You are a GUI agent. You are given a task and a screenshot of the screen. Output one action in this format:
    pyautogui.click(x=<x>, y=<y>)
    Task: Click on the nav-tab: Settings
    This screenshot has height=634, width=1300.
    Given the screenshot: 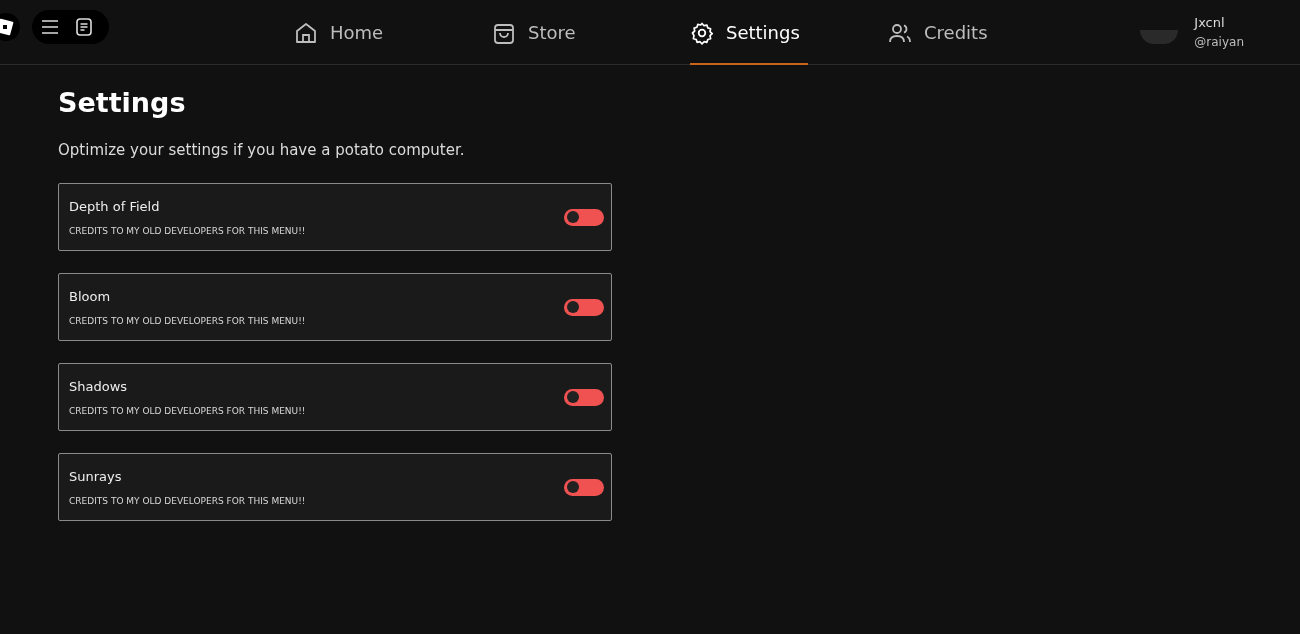 What is the action you would take?
    pyautogui.click(x=749, y=32)
    